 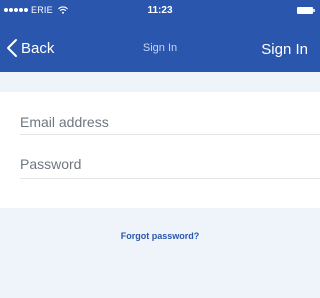 What do you see at coordinates (160, 82) in the screenshot?
I see `spacer-band` at bounding box center [160, 82].